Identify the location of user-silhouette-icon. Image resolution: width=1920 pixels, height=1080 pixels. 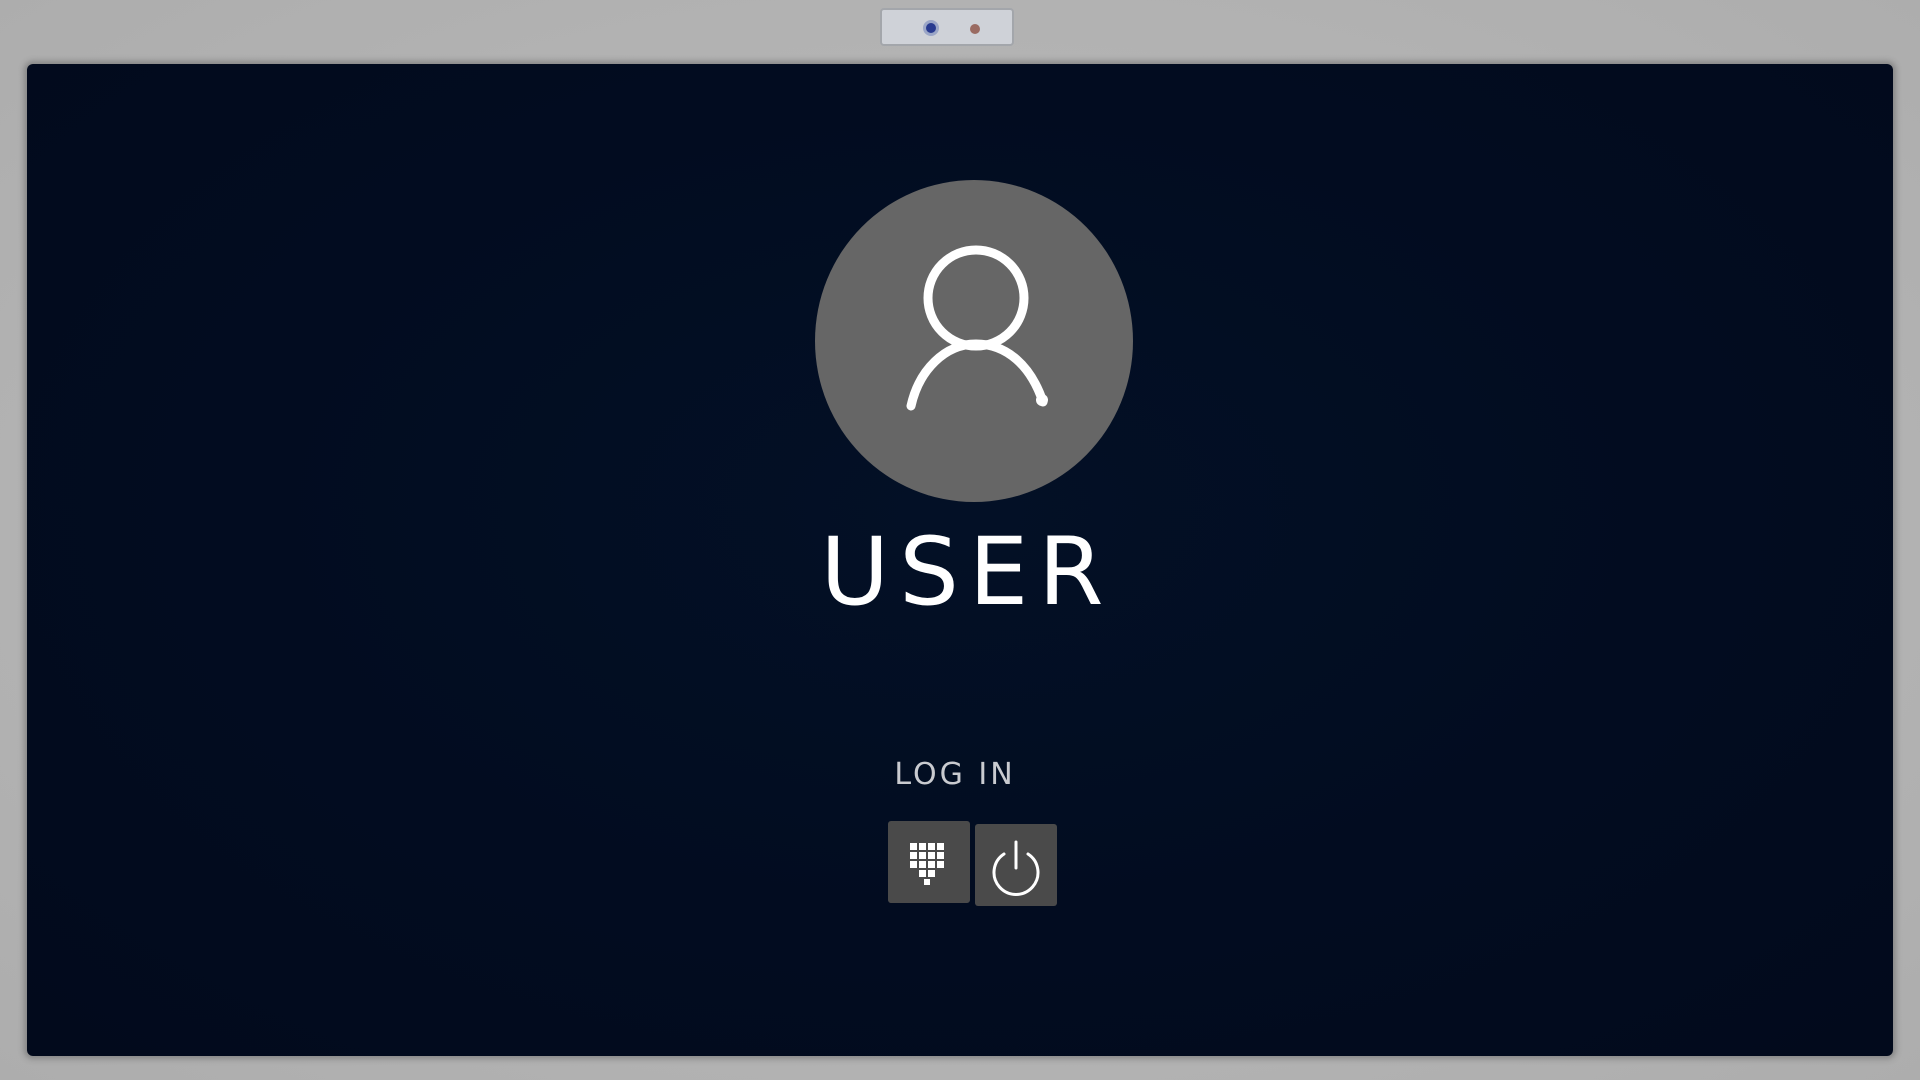
(977, 328).